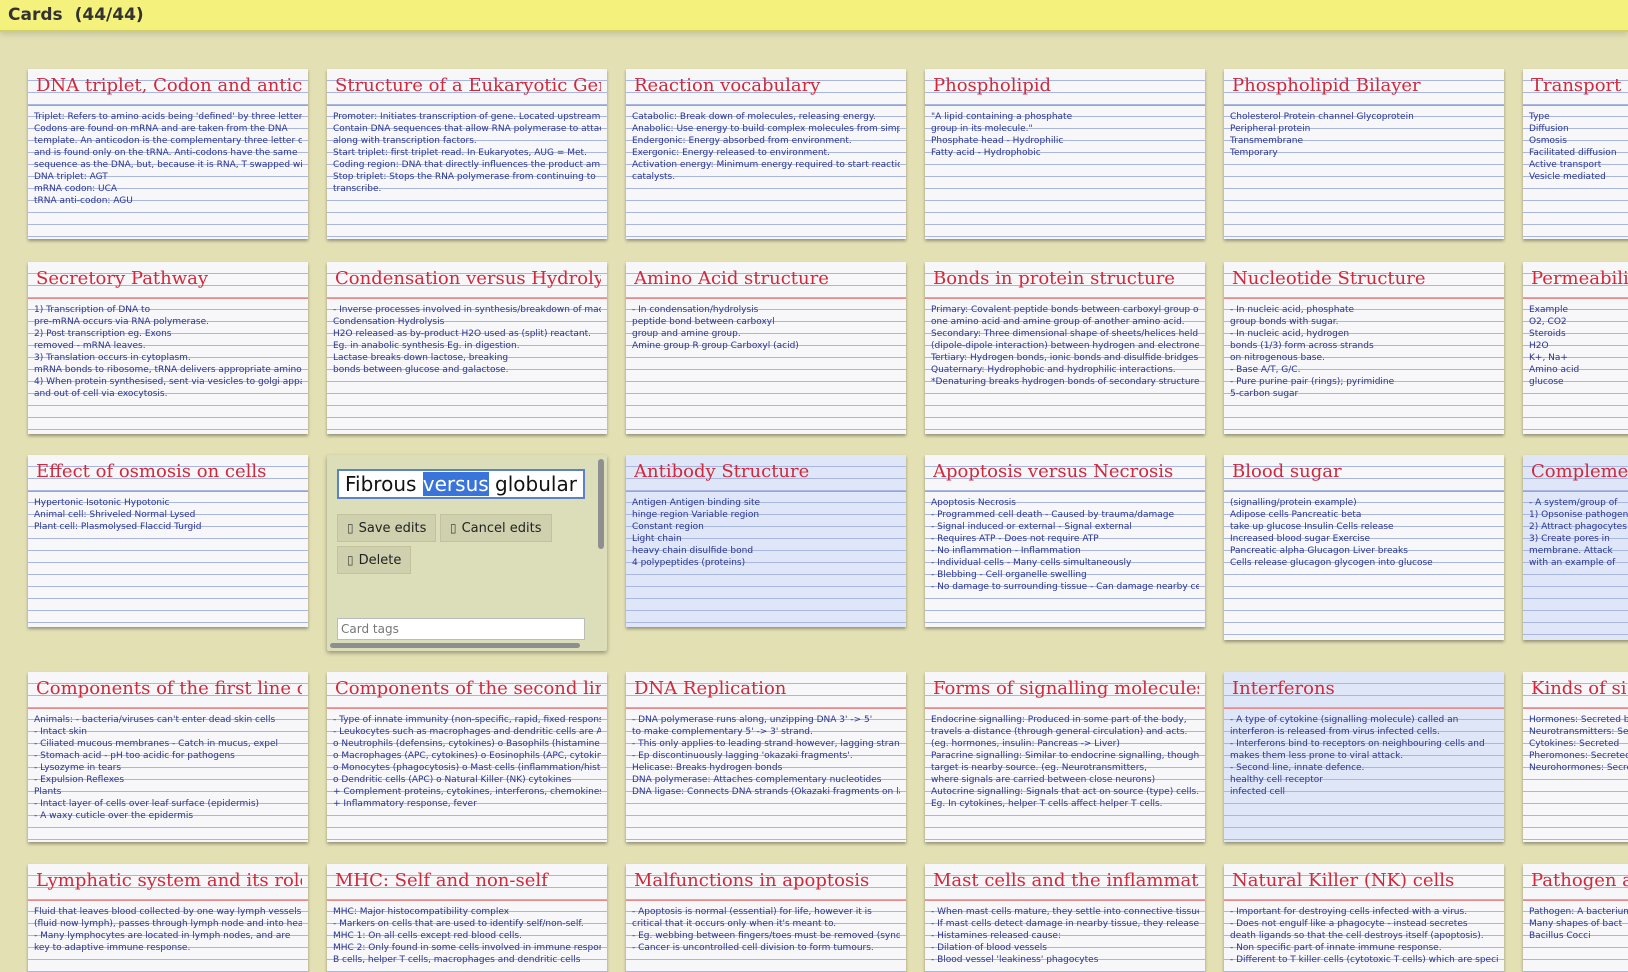 Image resolution: width=1628 pixels, height=972 pixels. What do you see at coordinates (710, 688) in the screenshot?
I see `card-title: DNA Replication` at bounding box center [710, 688].